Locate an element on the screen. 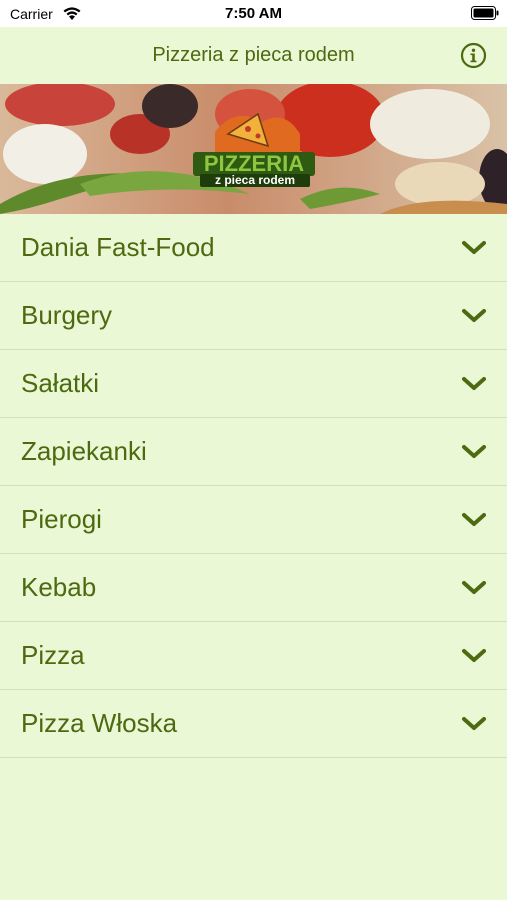  battery-icon is located at coordinates (485, 15).